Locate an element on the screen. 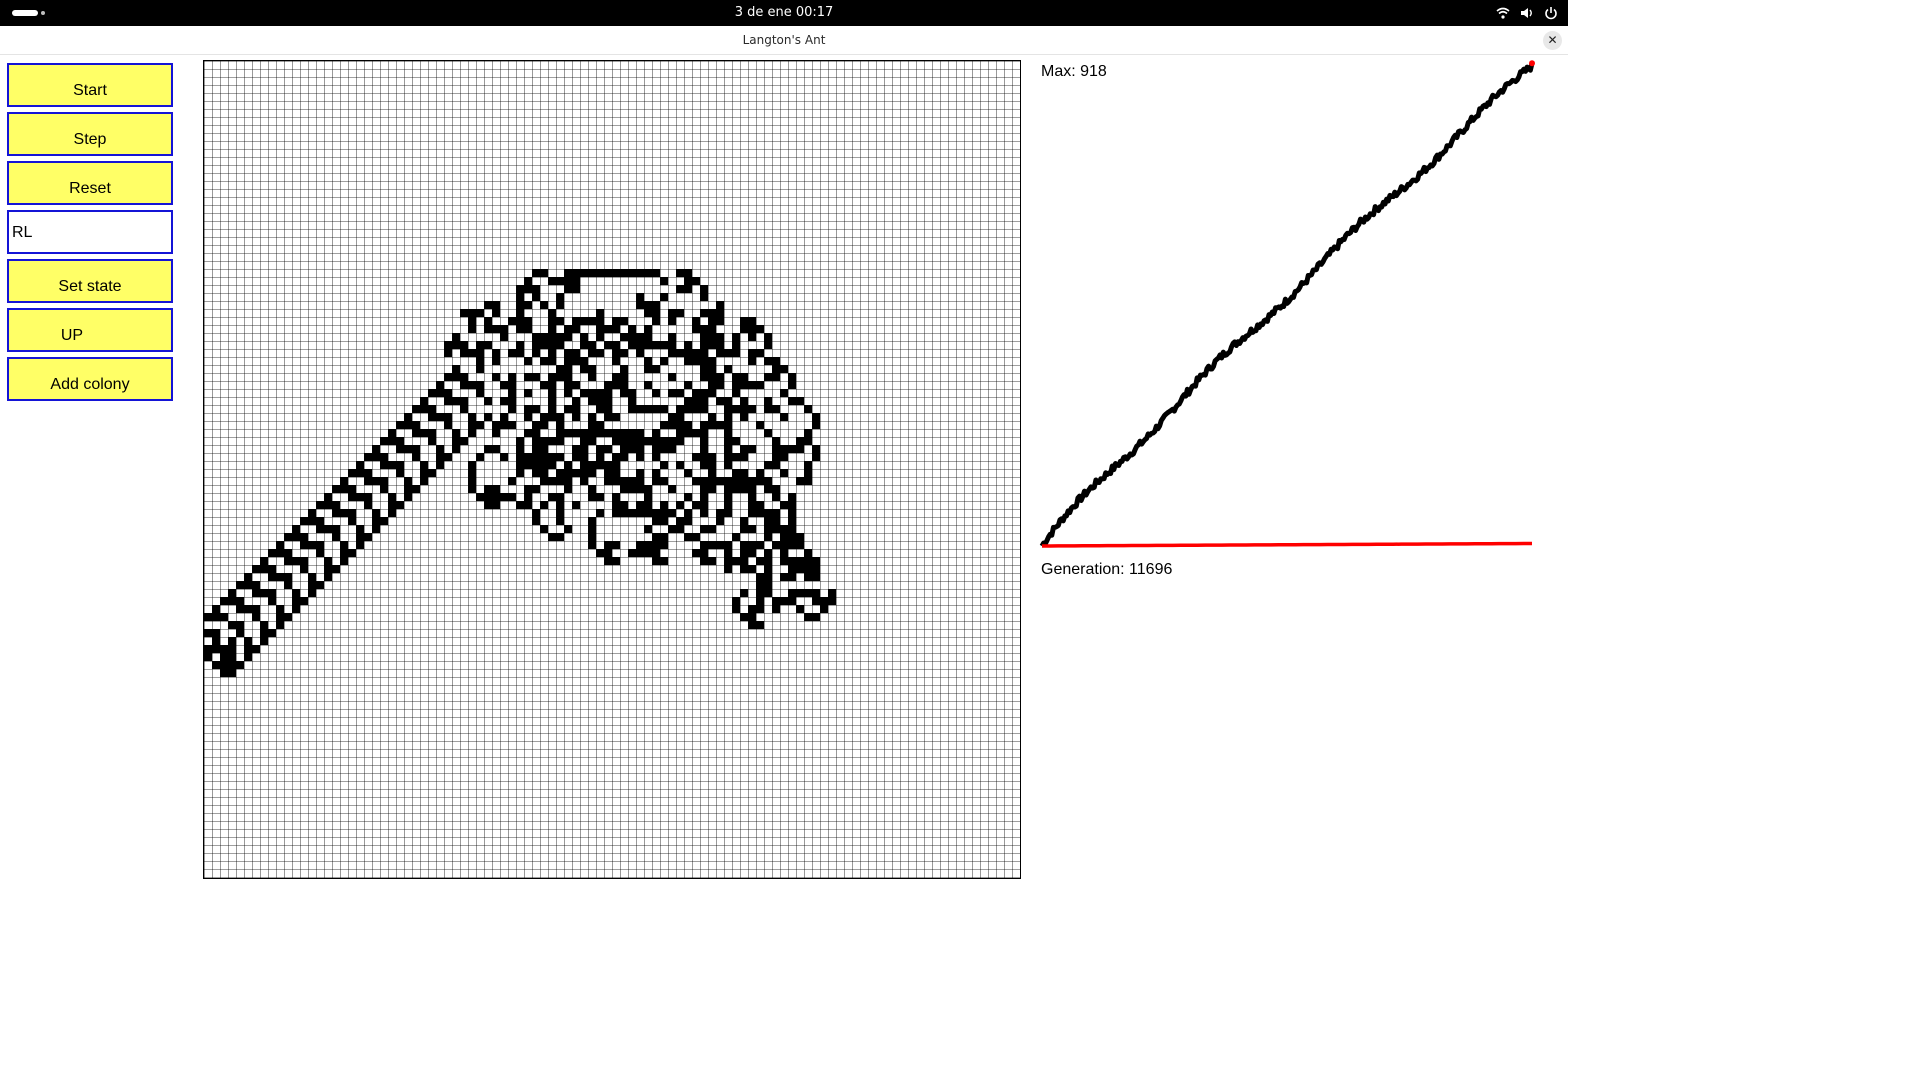 The width and height of the screenshot is (1920, 1080). population-plot is located at coordinates (1287, 304).